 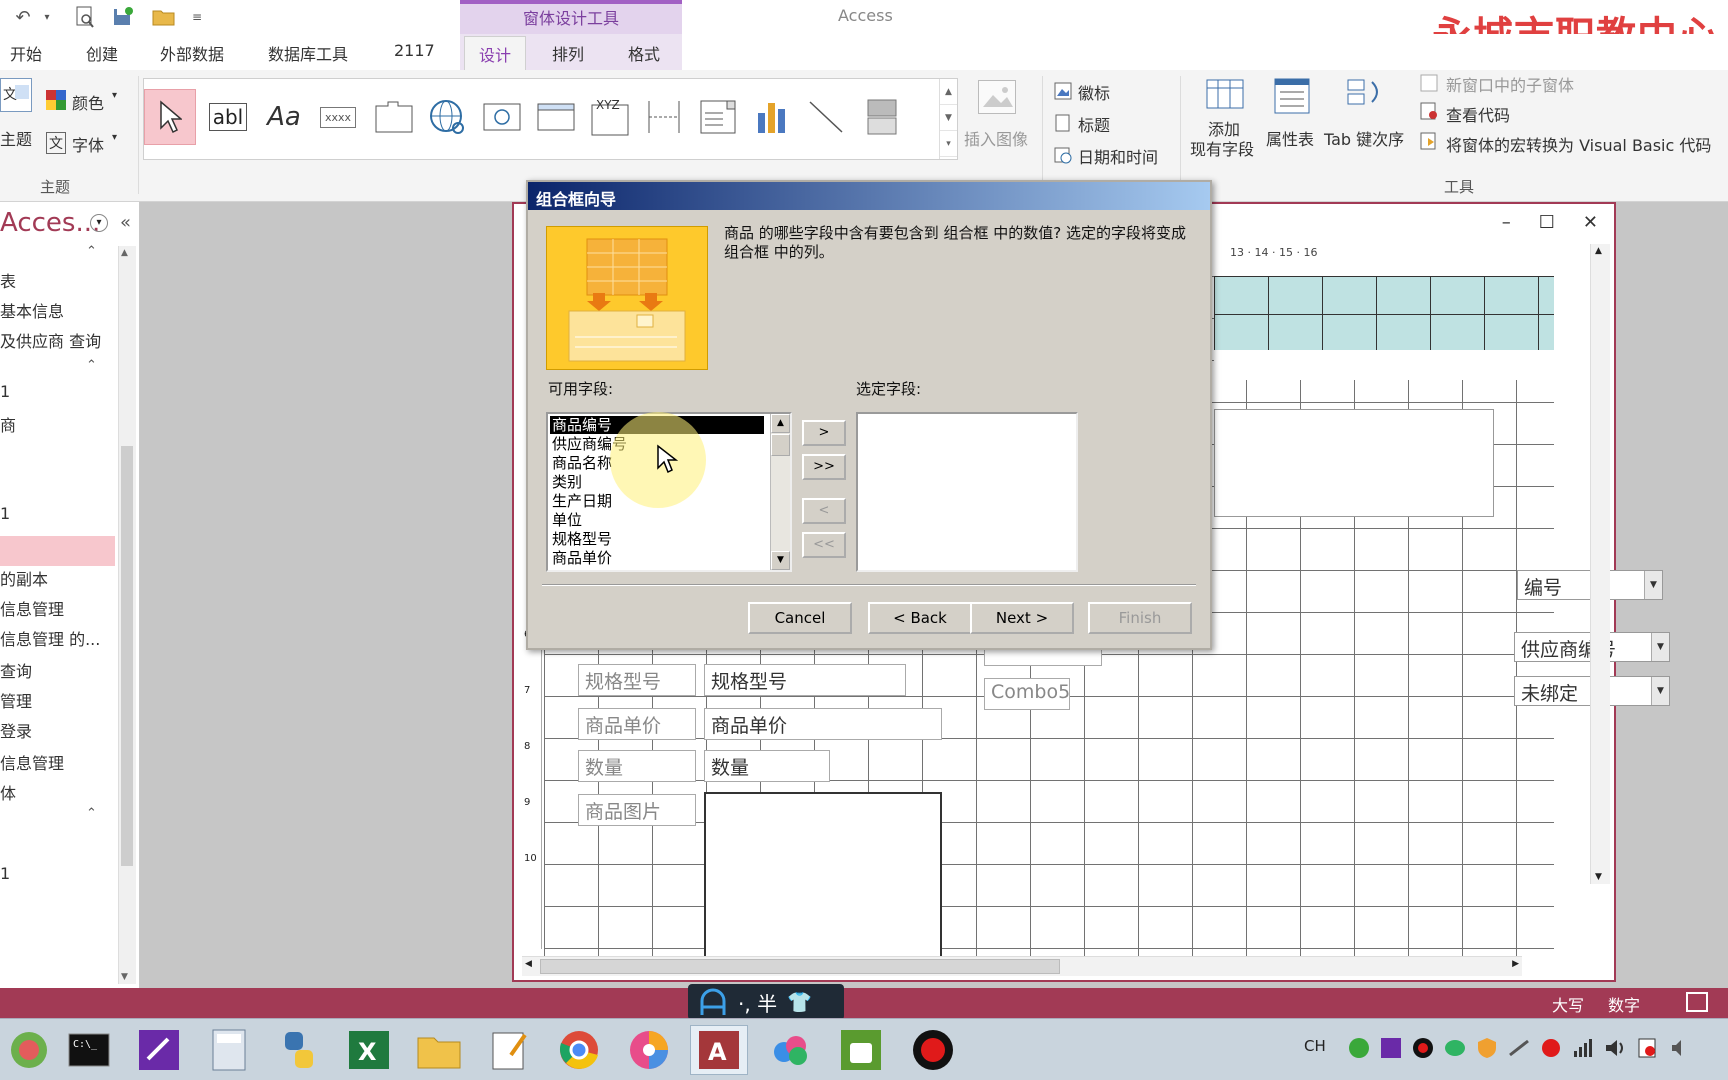 I want to click on next-button: Next >, so click(x=1022, y=618).